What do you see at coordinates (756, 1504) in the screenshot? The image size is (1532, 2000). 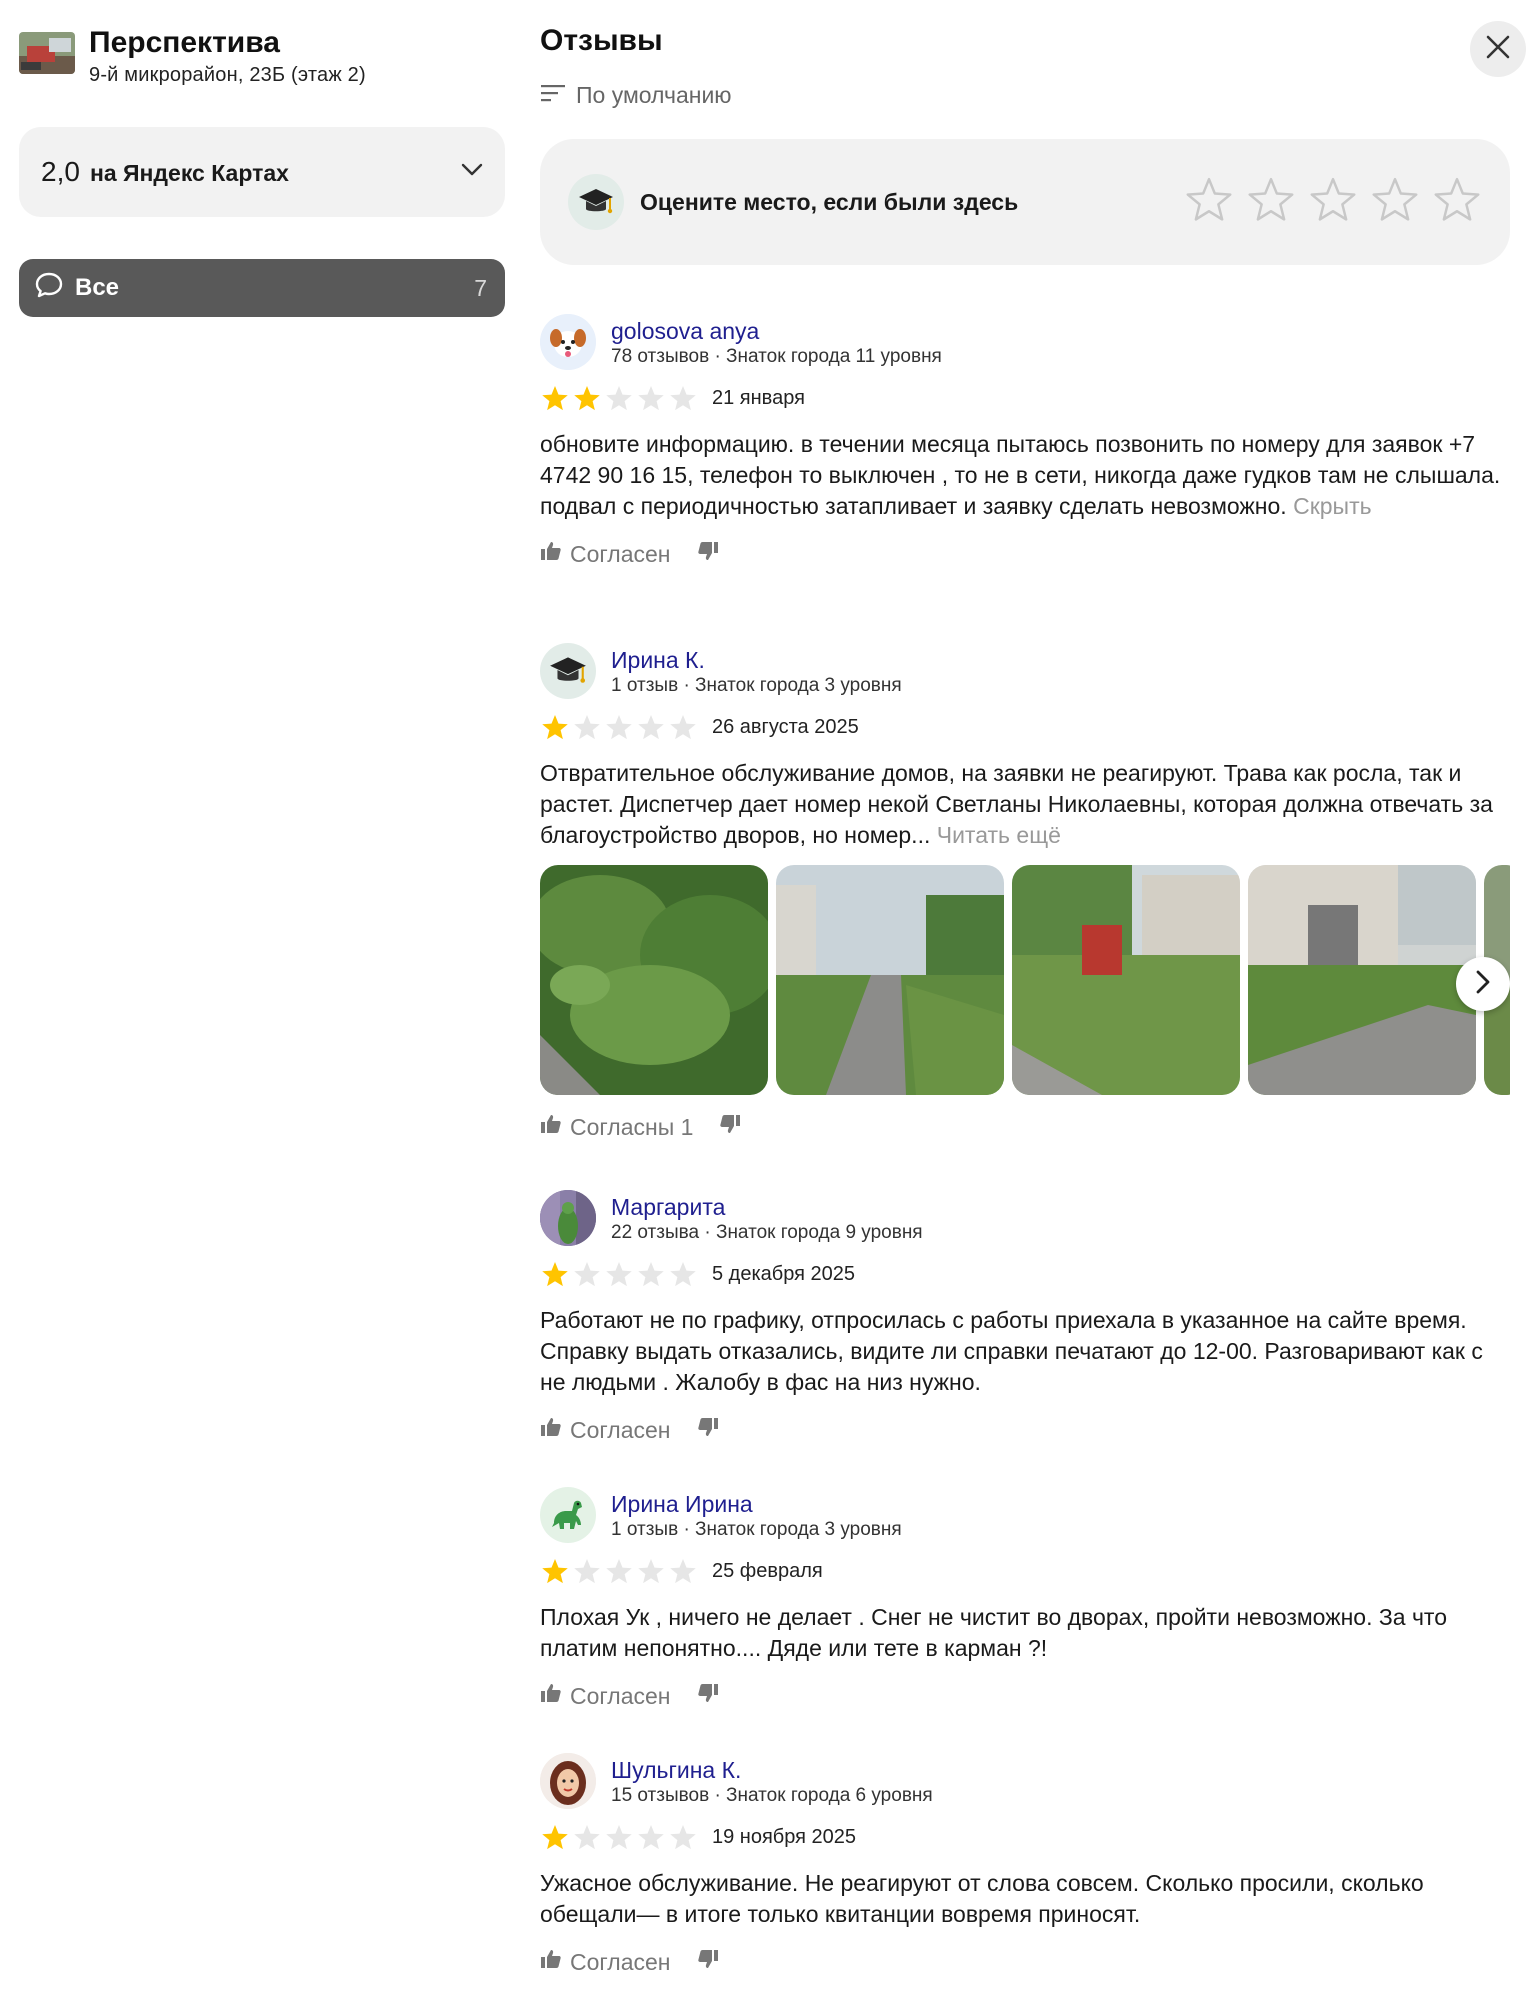 I see `reviewer-name: Ирина Ирина` at bounding box center [756, 1504].